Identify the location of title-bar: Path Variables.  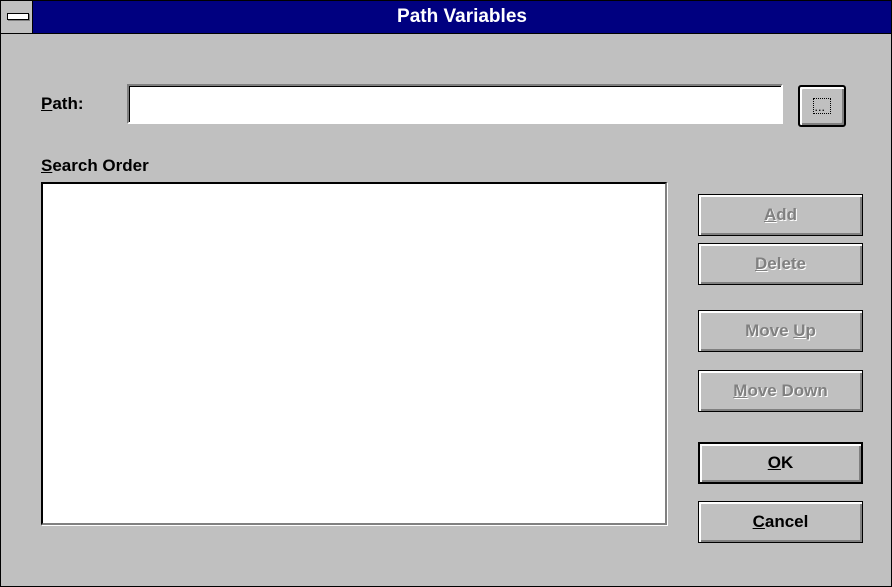
(446, 17).